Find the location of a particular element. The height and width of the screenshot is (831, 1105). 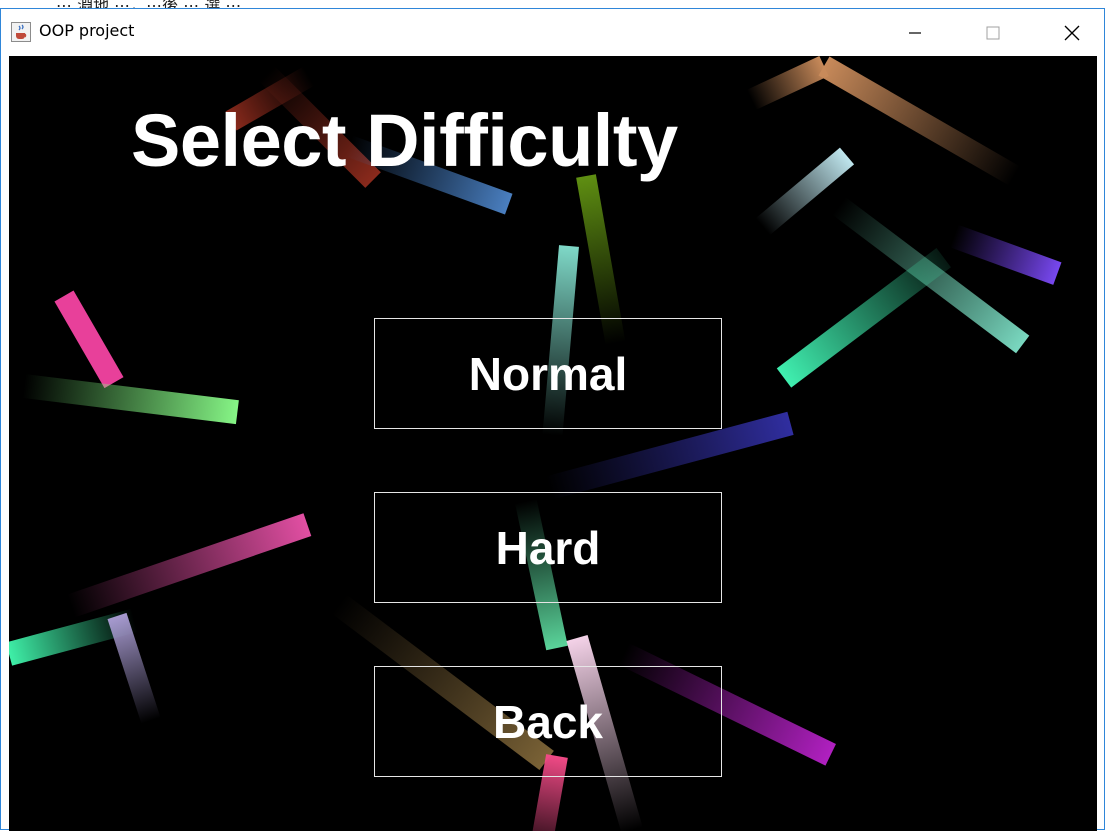

maximize-button is located at coordinates (993, 32).